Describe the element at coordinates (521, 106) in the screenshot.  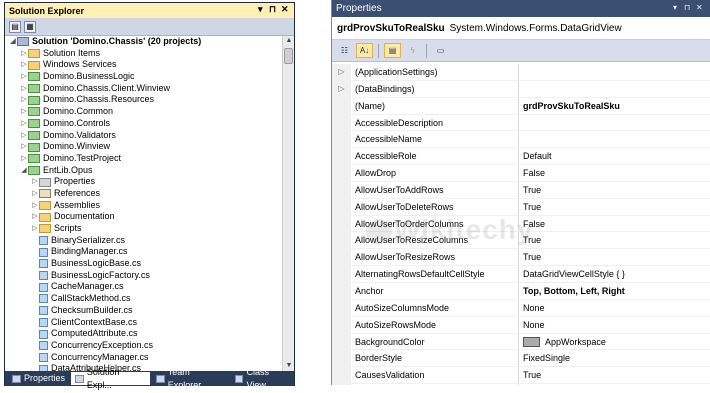
I see `property-row: (Name) grdProvSkuToRealSku` at that location.